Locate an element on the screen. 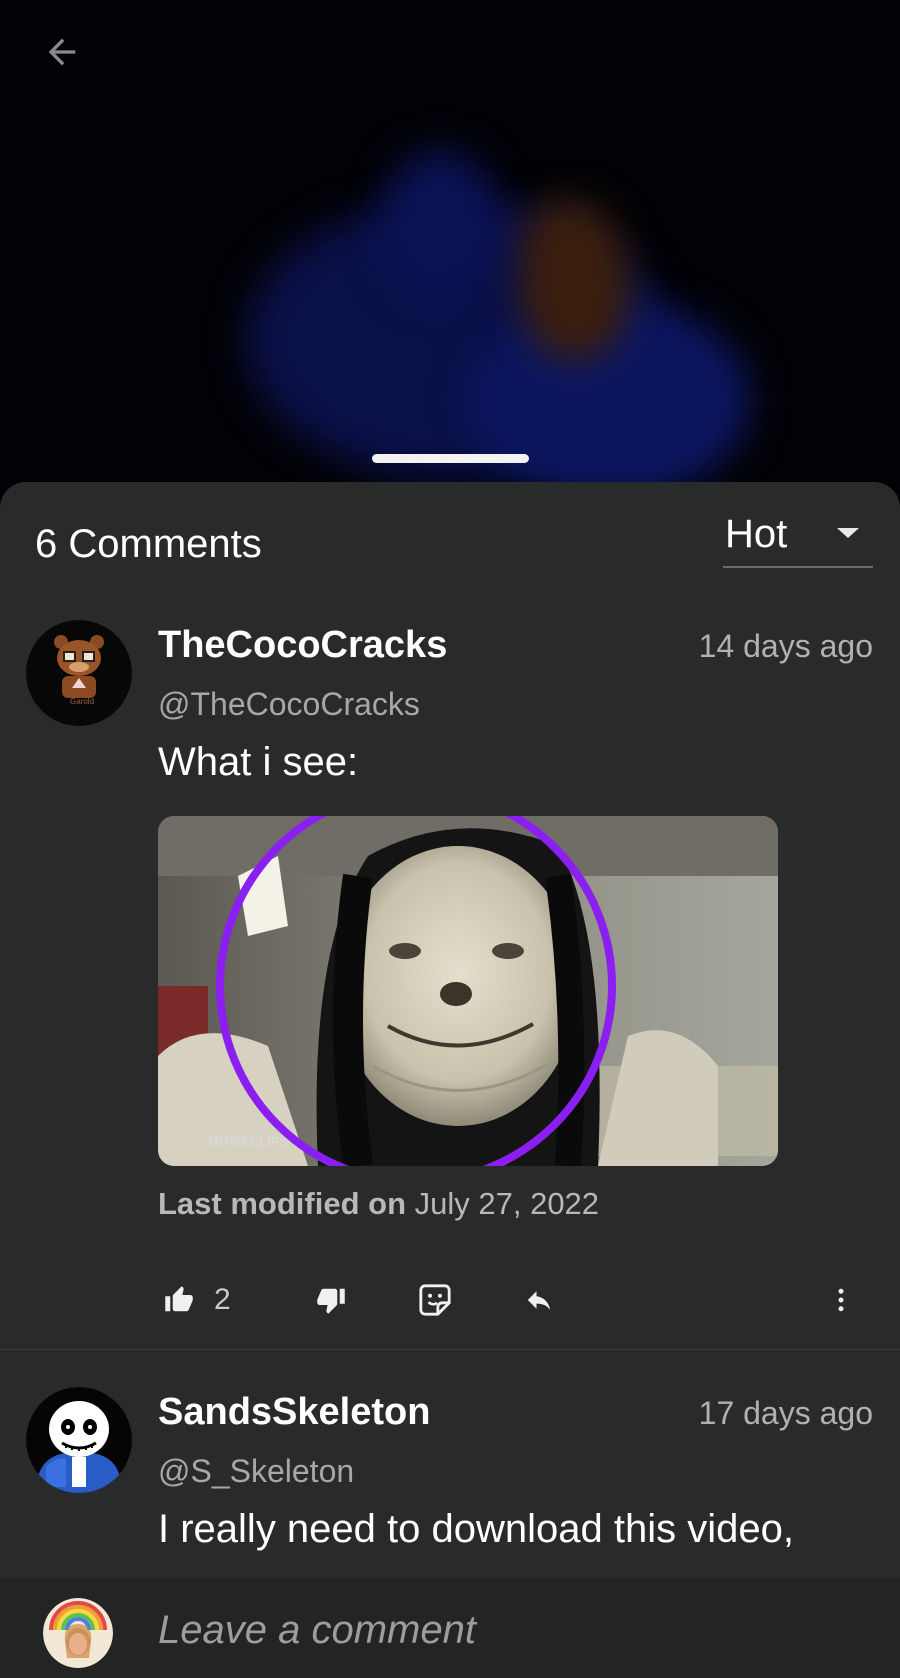  back-button is located at coordinates (62, 52).